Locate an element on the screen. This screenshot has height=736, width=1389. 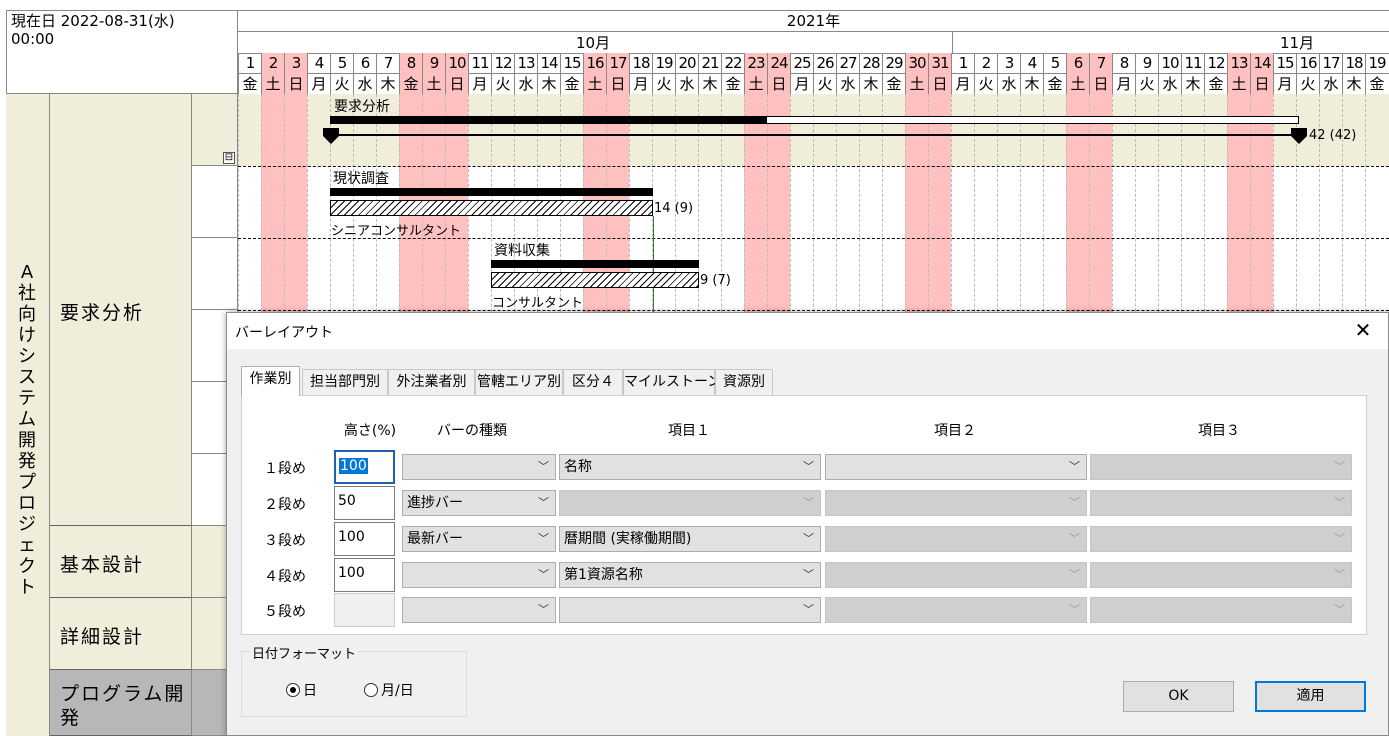
task1-progress-bar is located at coordinates (491, 192).